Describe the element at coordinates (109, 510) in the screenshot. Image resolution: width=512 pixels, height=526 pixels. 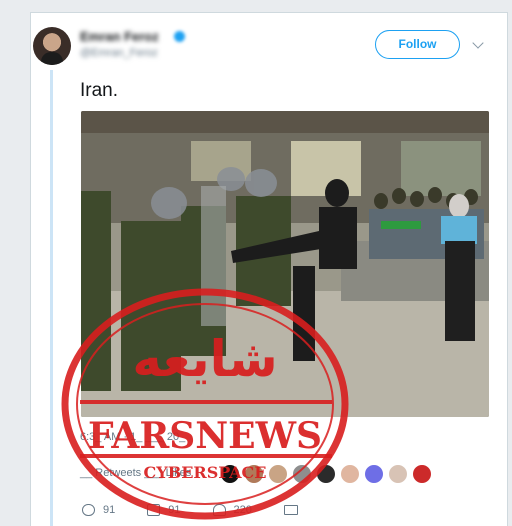
I see `reply-count: 91` at that location.